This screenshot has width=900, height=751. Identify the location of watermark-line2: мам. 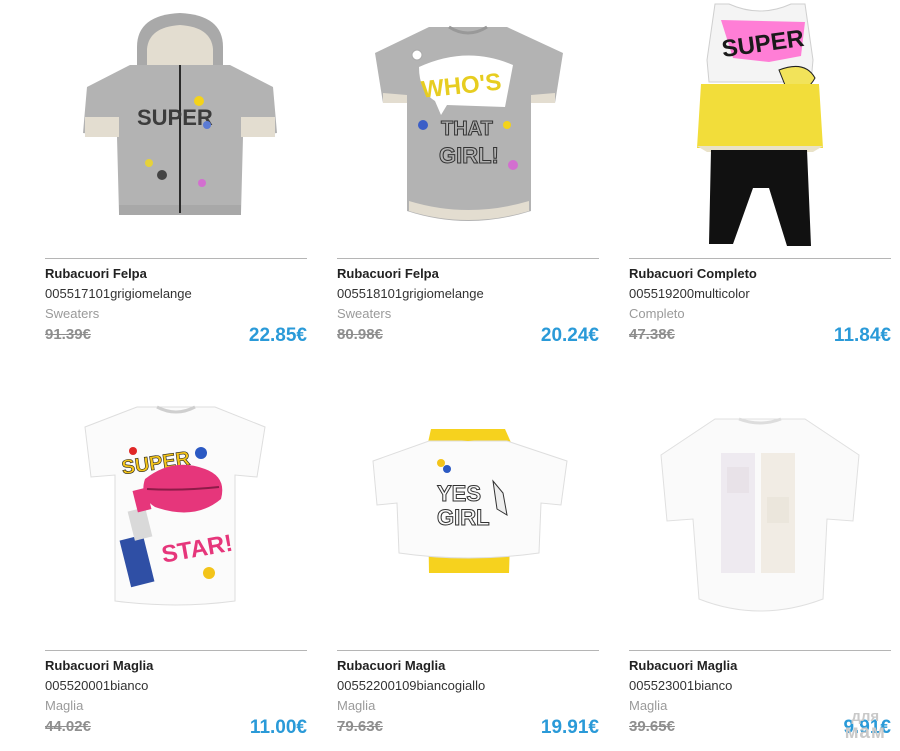
(865, 732).